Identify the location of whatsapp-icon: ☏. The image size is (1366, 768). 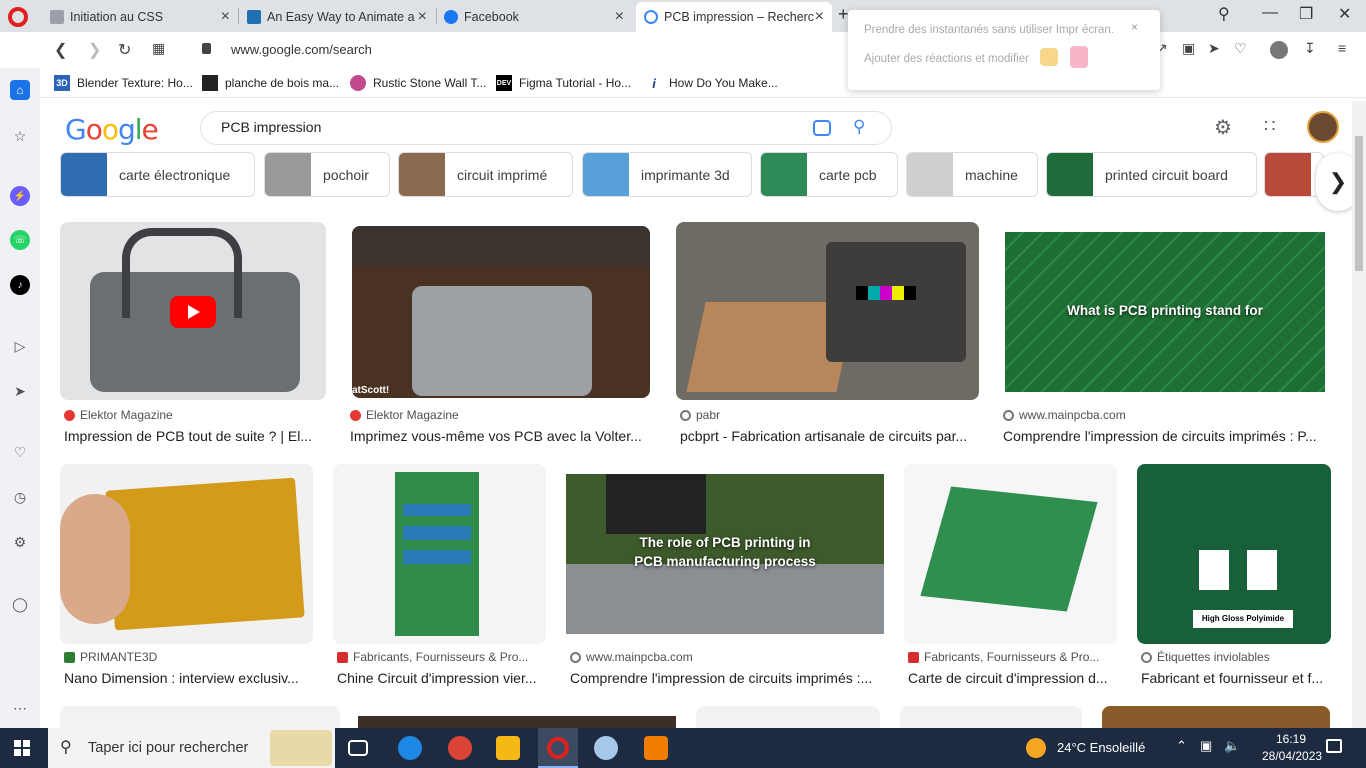
(20, 240).